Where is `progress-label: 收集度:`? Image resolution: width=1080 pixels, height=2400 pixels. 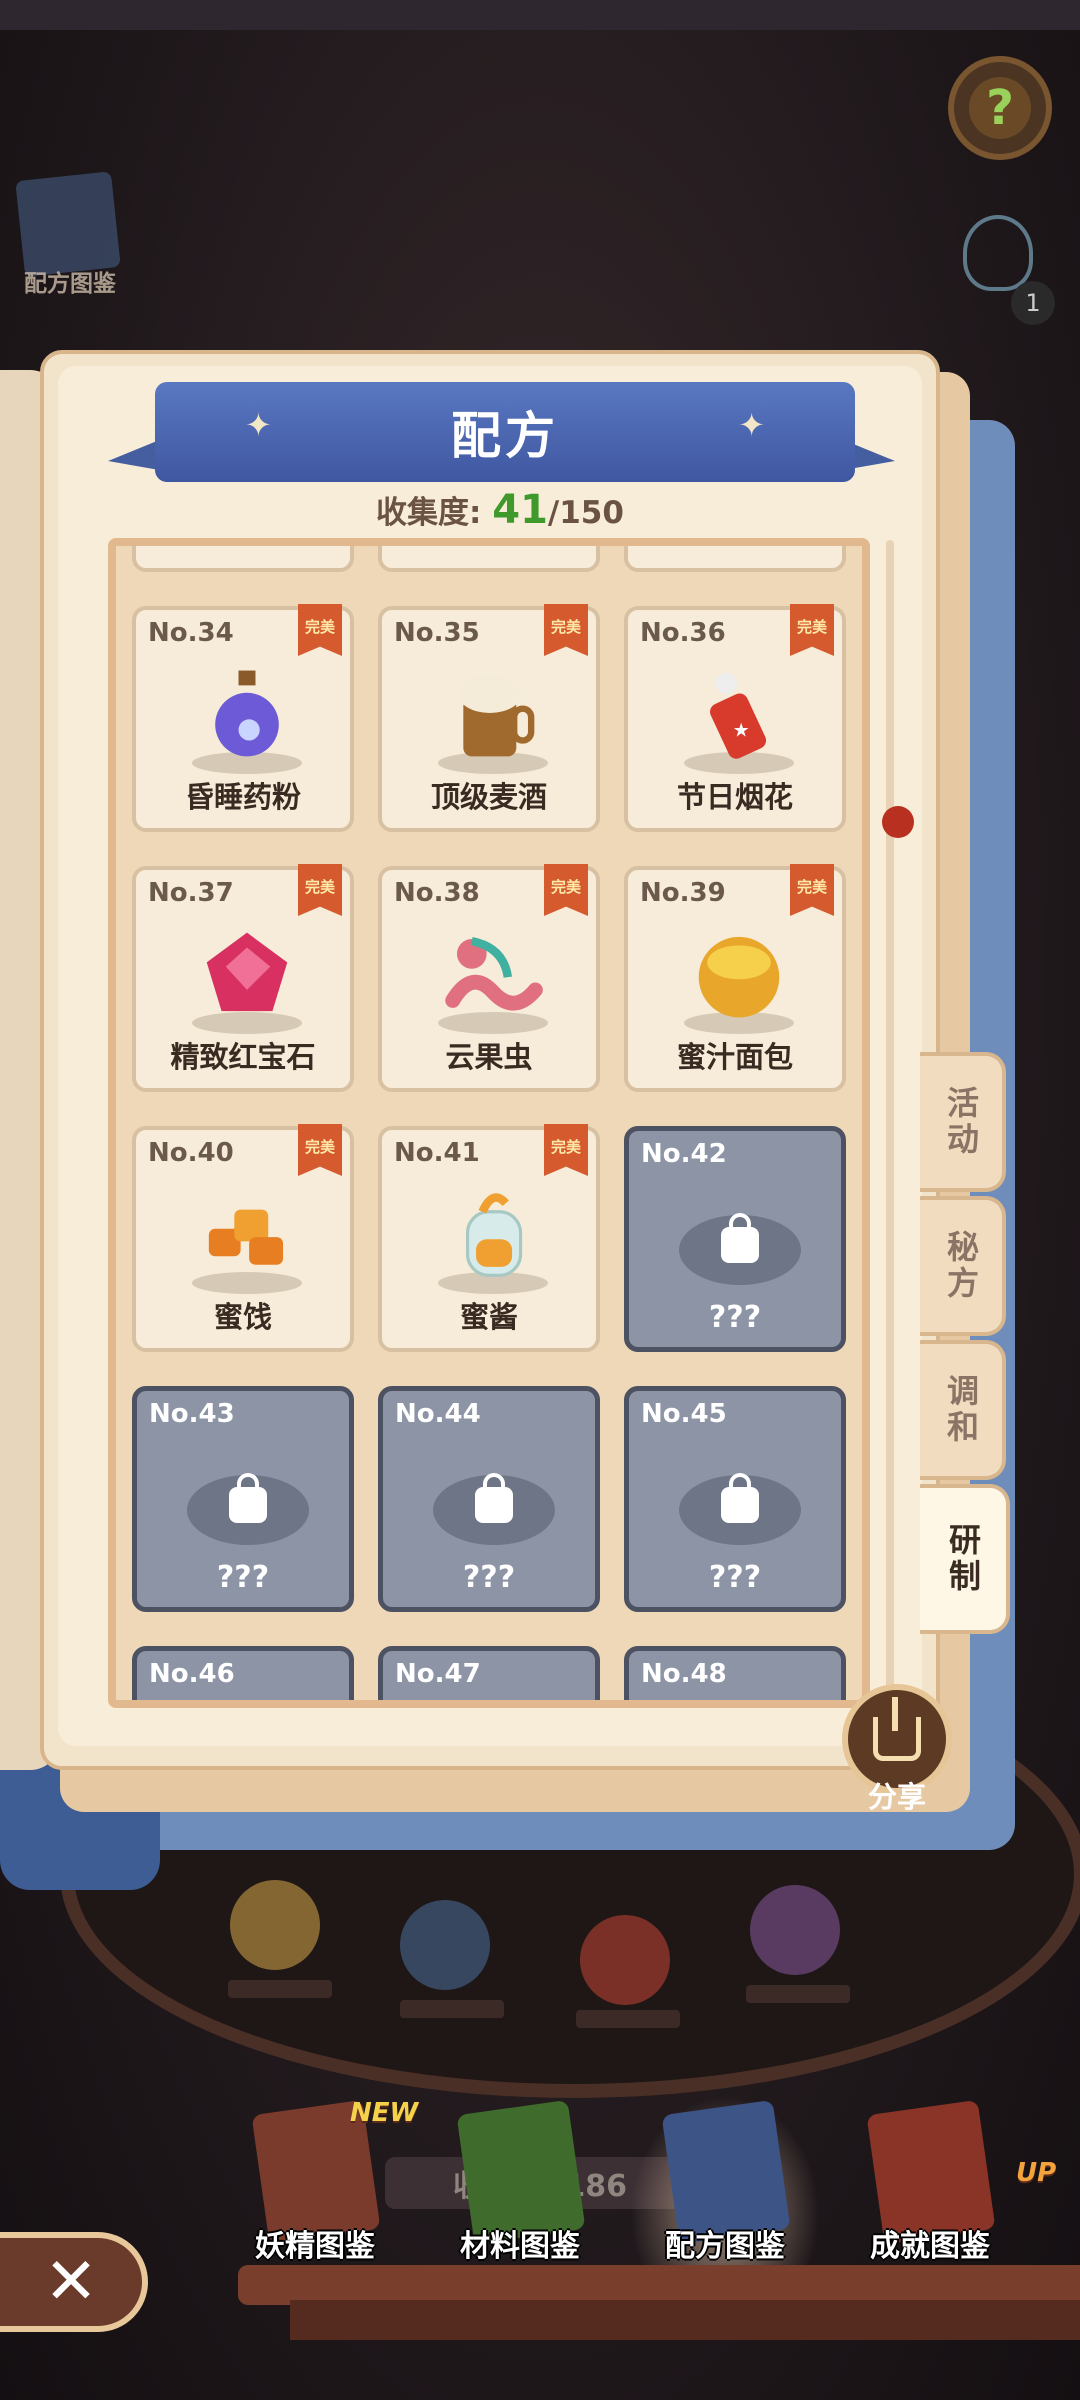
progress-label: 收集度: is located at coordinates (429, 513).